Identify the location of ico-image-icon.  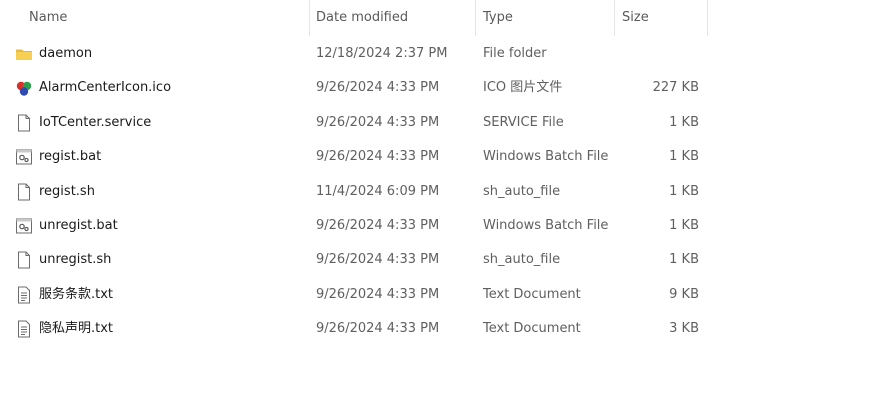
(24, 88).